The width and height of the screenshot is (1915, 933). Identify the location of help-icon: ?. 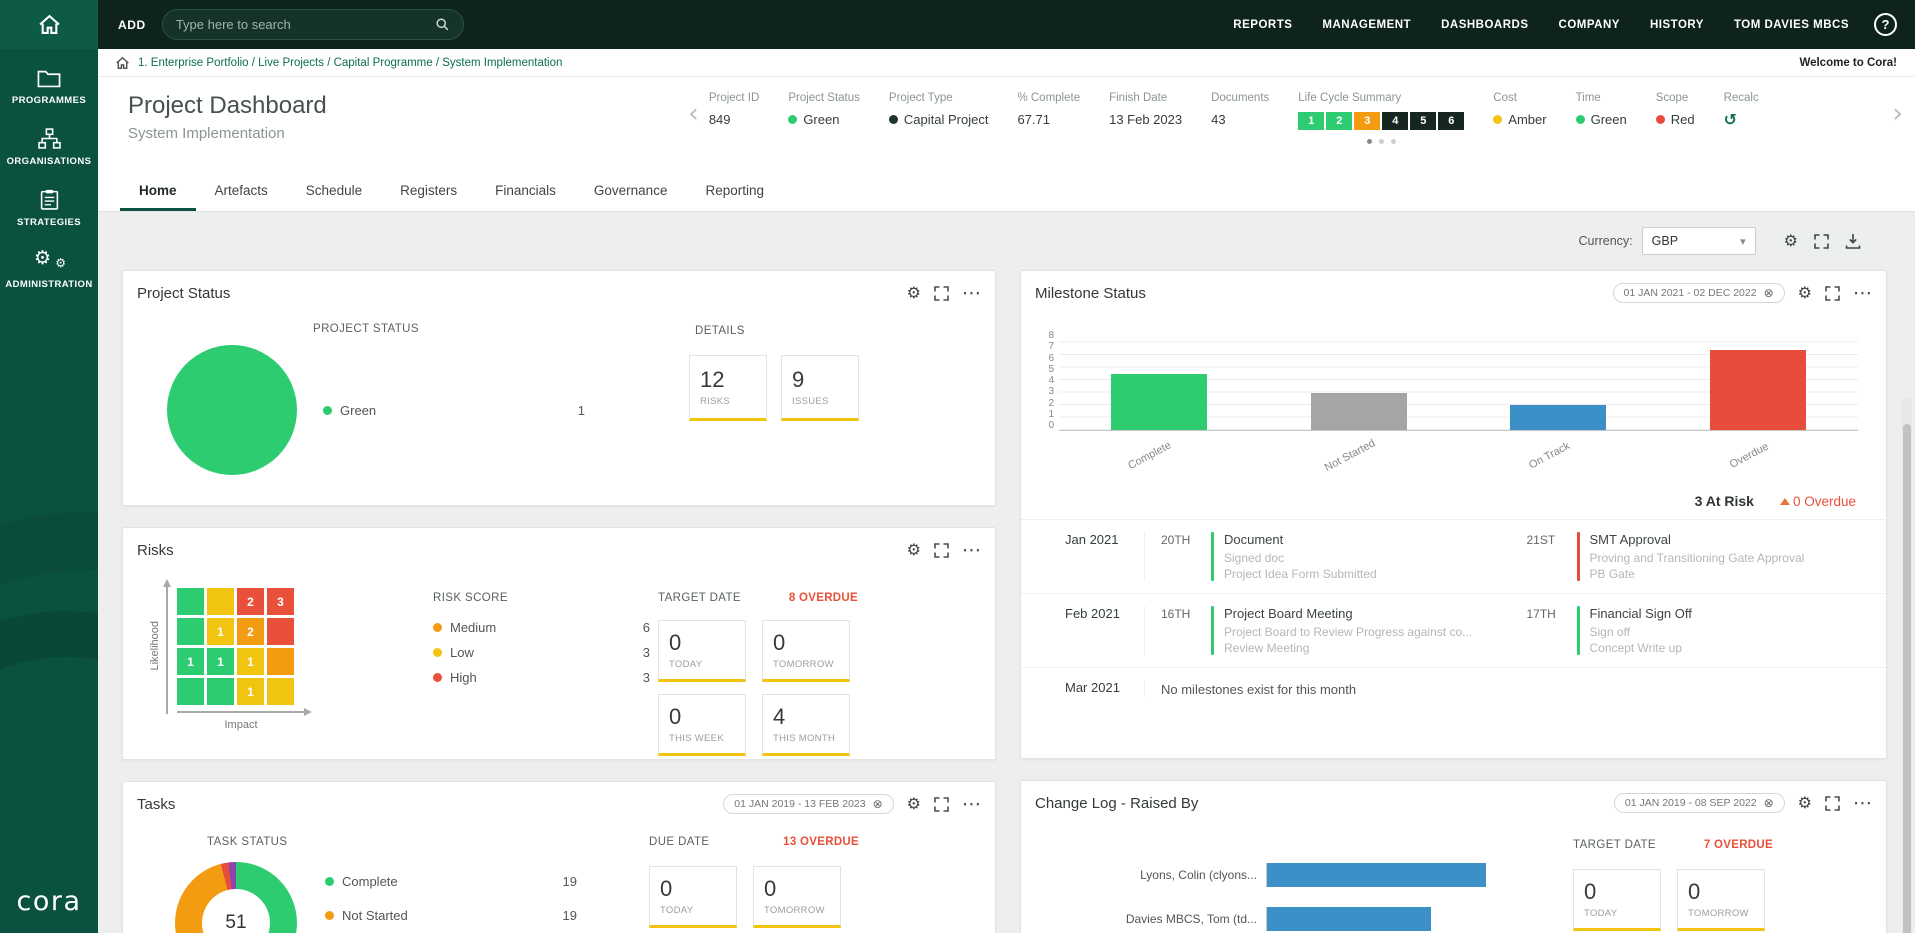
(1885, 24).